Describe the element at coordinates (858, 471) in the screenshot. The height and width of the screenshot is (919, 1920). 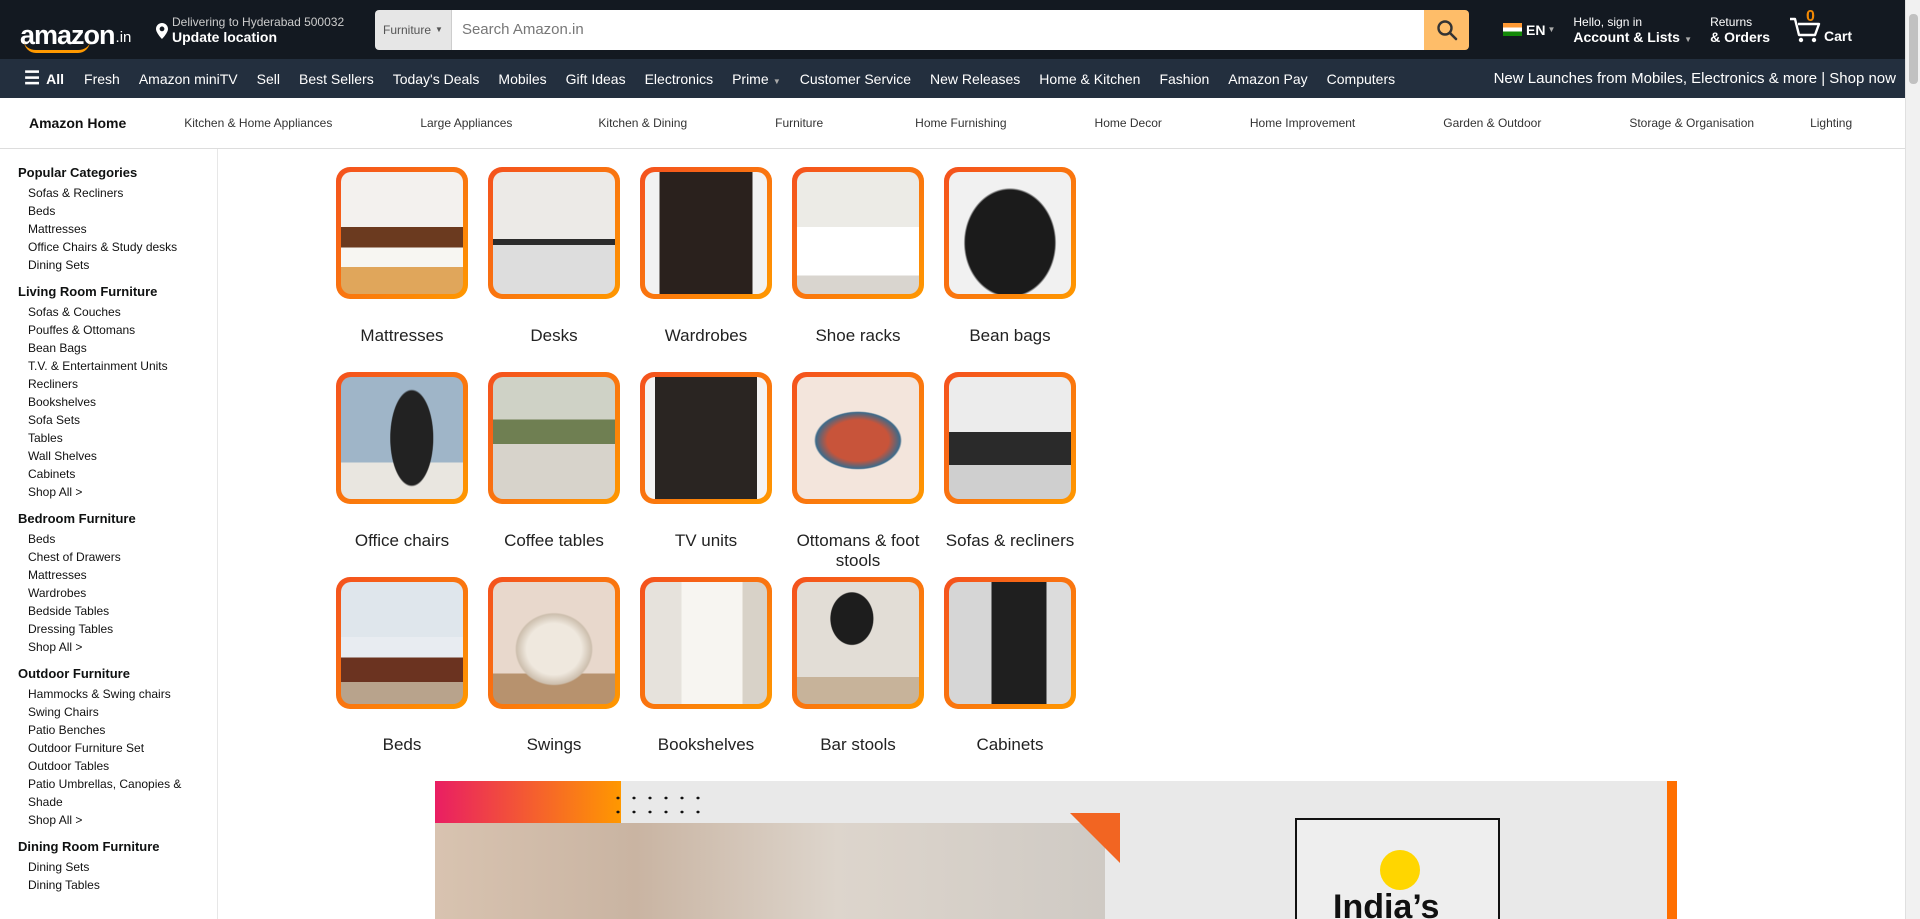
I see `category-tile-ottomans: Ottomans & foot stools` at that location.